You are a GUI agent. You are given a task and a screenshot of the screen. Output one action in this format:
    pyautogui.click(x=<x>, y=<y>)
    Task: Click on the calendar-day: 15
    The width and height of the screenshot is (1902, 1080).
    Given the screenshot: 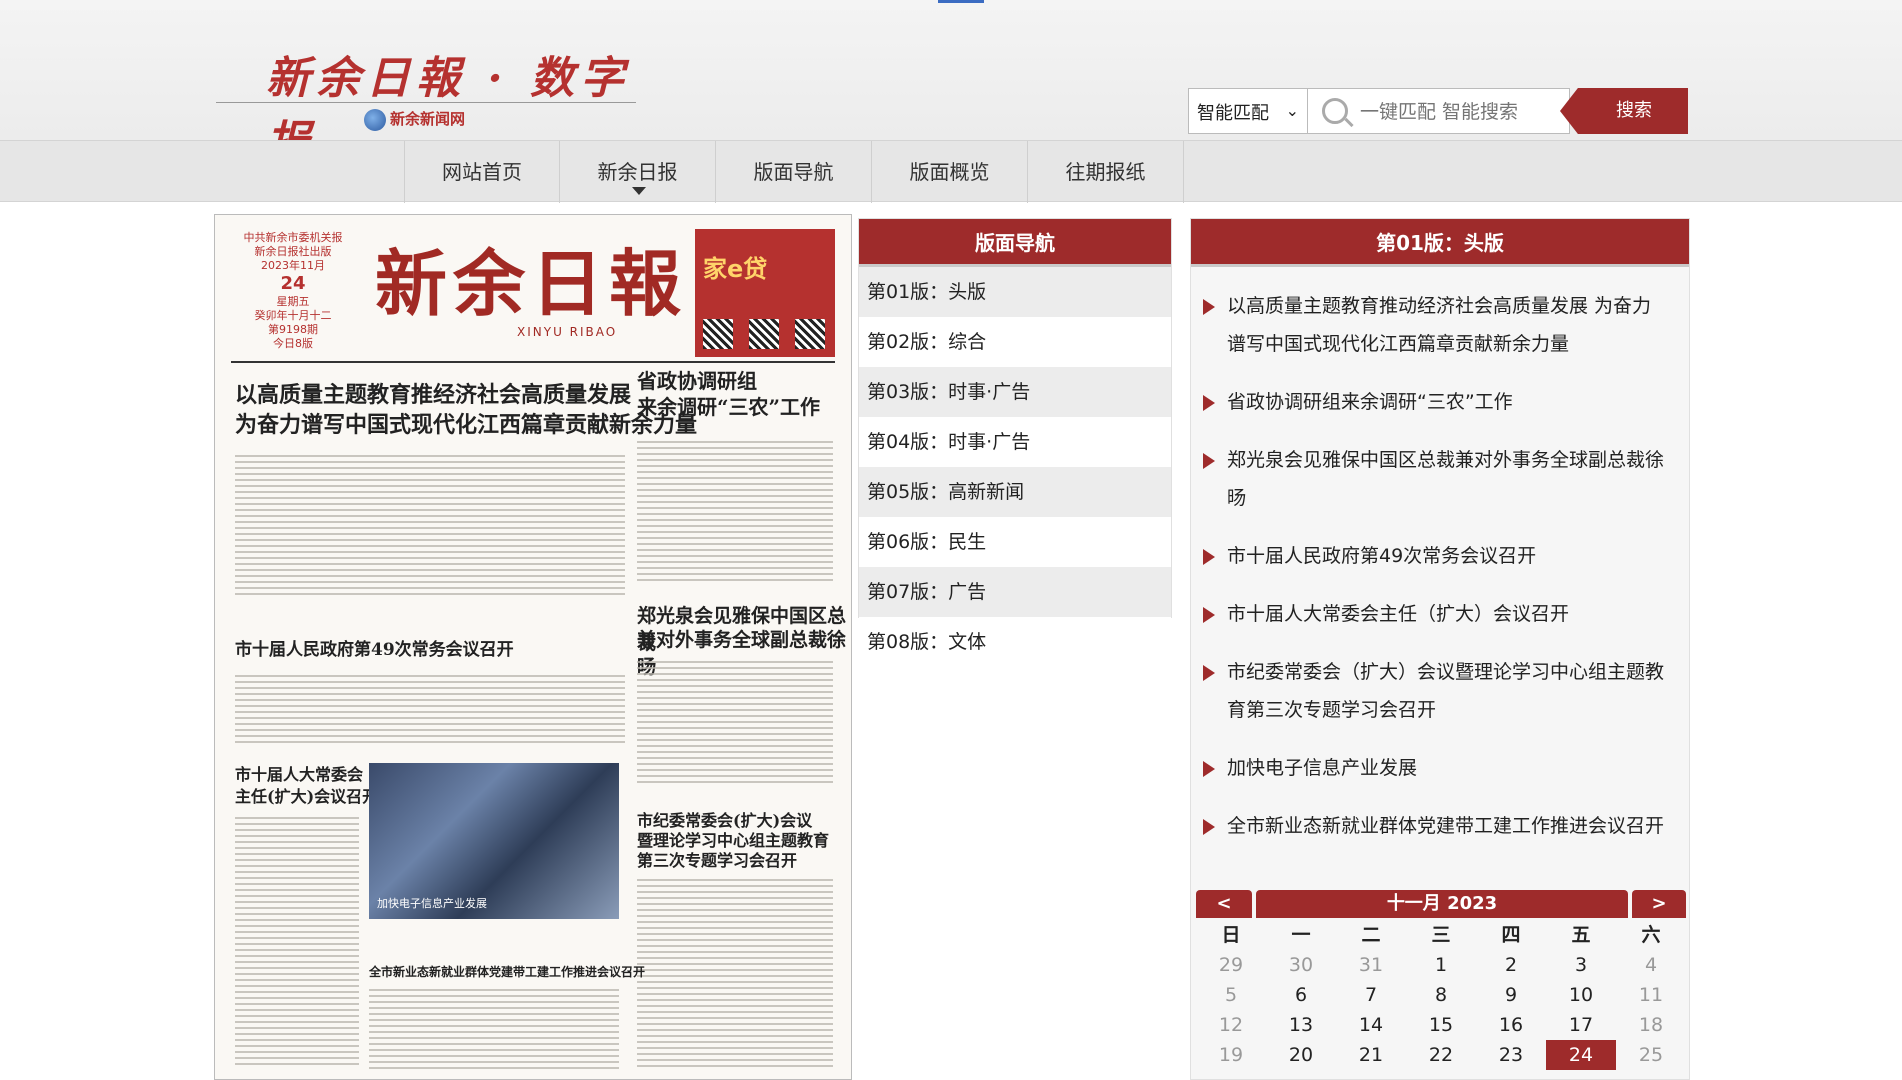 What is the action you would take?
    pyautogui.click(x=1441, y=1025)
    